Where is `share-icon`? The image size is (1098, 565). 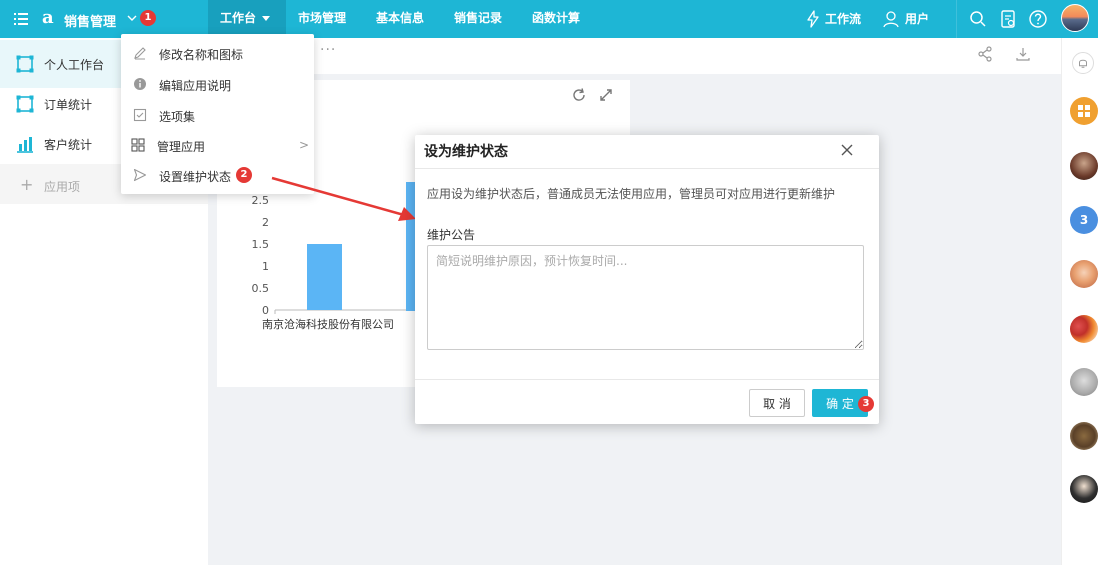 share-icon is located at coordinates (985, 54).